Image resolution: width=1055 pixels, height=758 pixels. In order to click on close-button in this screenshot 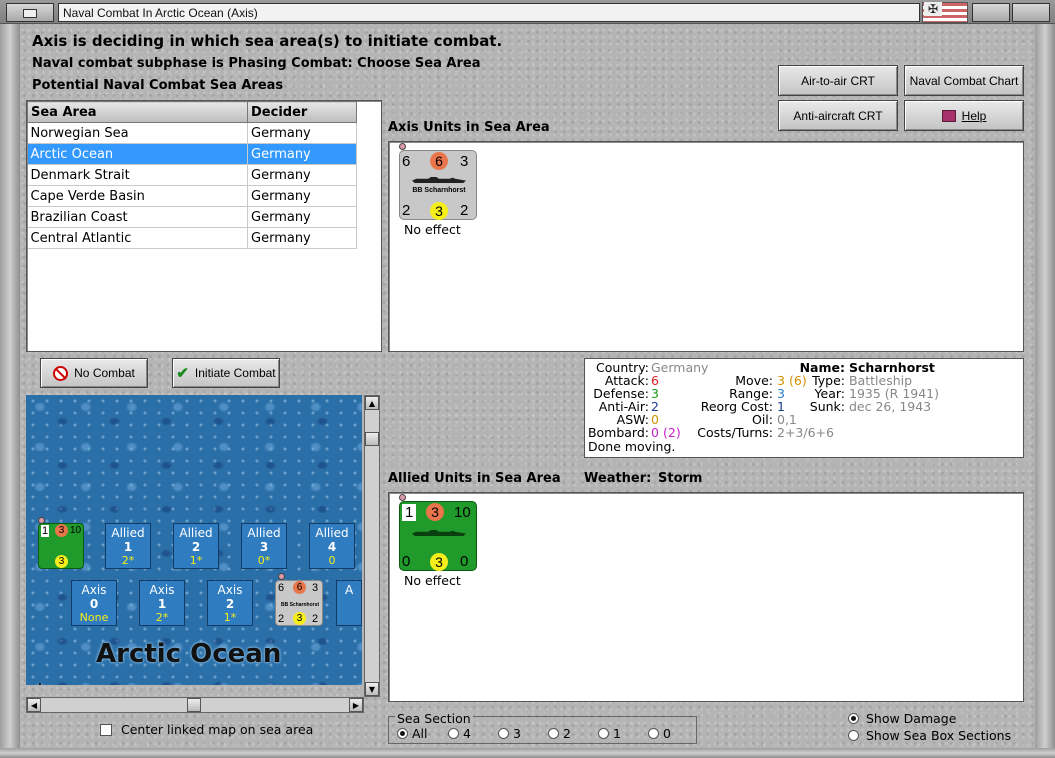, I will do `click(1031, 12)`.